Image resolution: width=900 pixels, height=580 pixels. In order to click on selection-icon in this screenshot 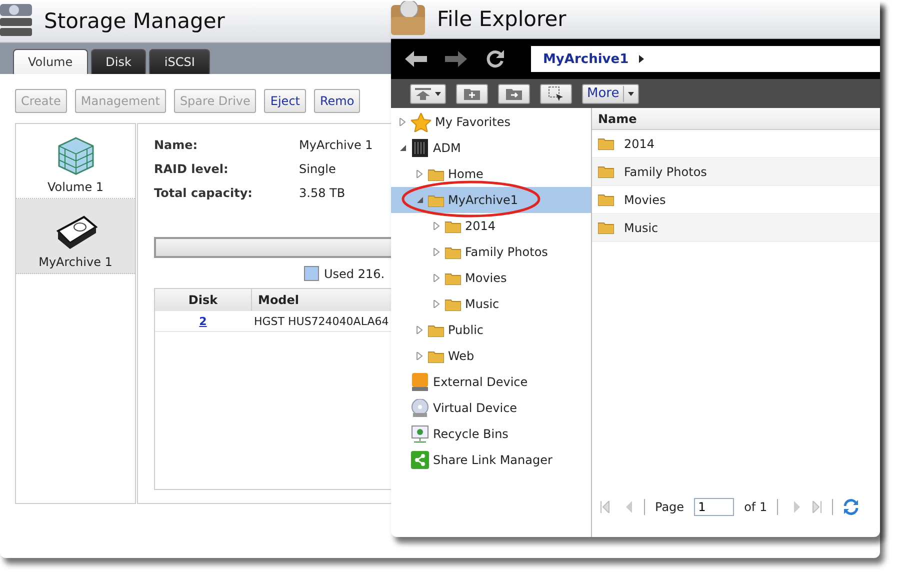, I will do `click(556, 94)`.